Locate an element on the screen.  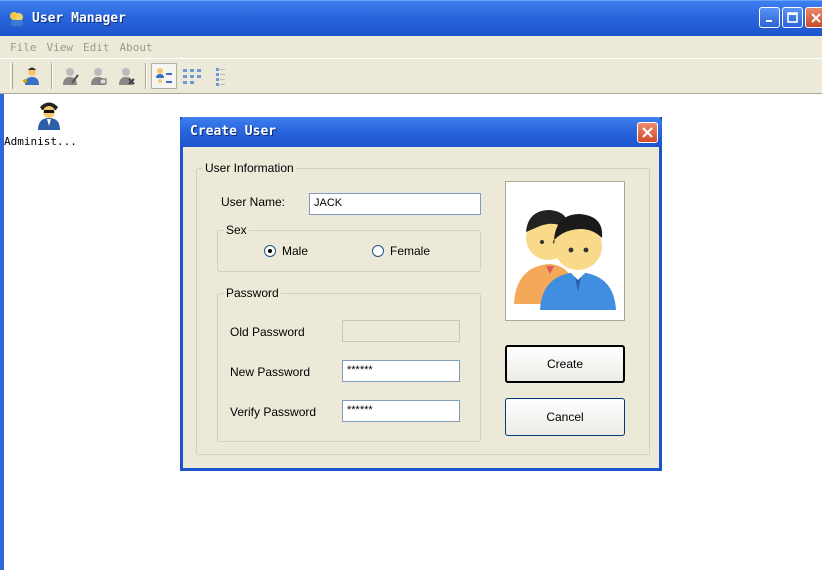
user-properties-icon is located at coordinates (99, 76).